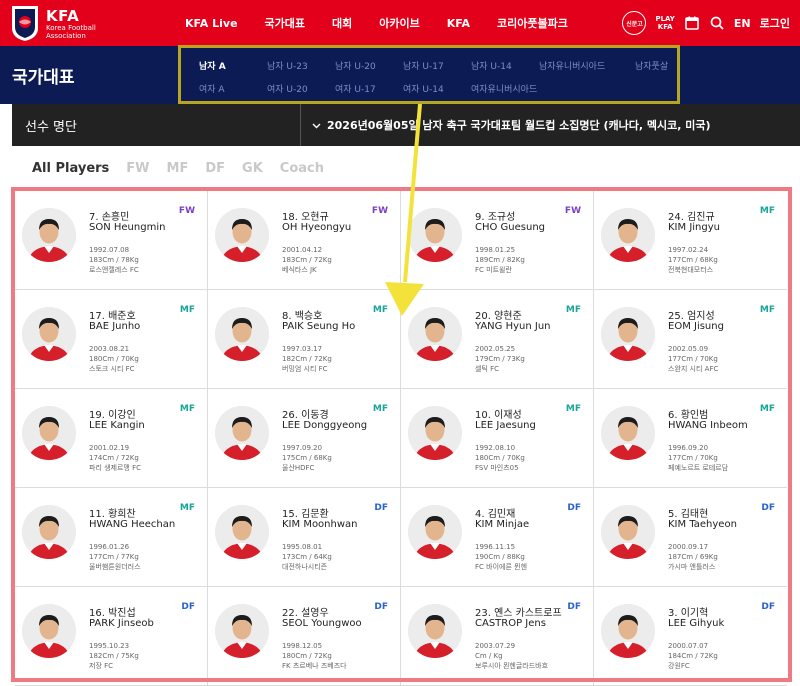 This screenshot has height=686, width=800. Describe the element at coordinates (178, 168) in the screenshot. I see `filter-mf: MF` at that location.